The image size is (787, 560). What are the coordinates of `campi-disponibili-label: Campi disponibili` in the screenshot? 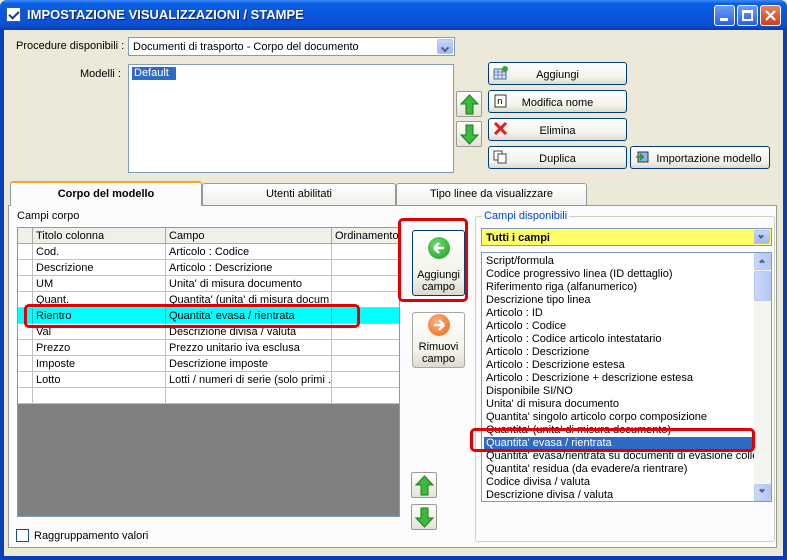 It's located at (526, 216).